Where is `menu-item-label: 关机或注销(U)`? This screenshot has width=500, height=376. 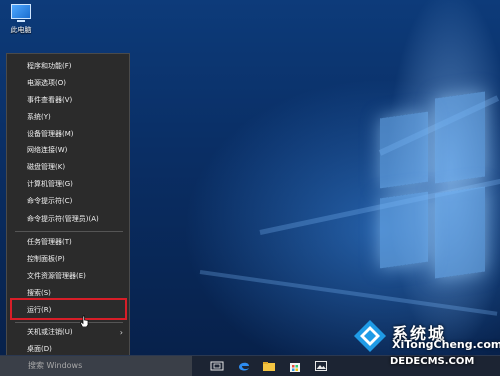
menu-item-label: 关机或注销(U) is located at coordinates (50, 332).